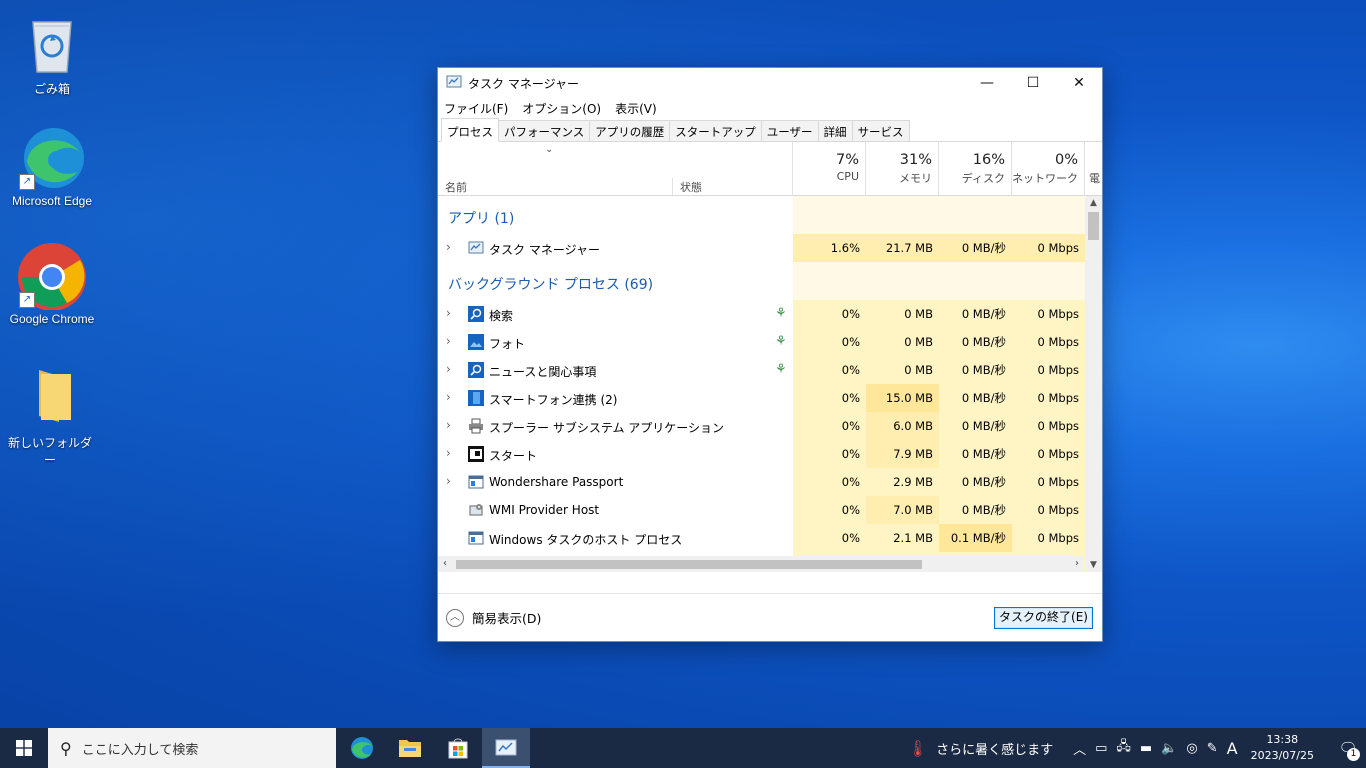  Describe the element at coordinates (1079, 83) in the screenshot. I see `close-button: ✕` at that location.